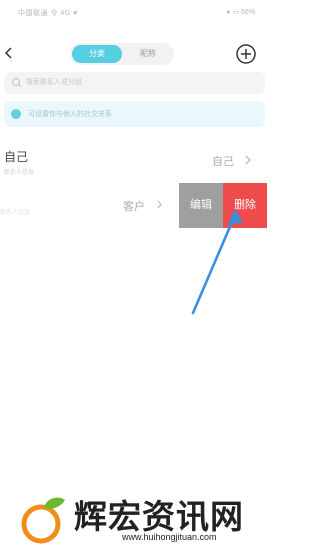  Describe the element at coordinates (245, 205) in the screenshot. I see `delete-button: 删除` at that location.